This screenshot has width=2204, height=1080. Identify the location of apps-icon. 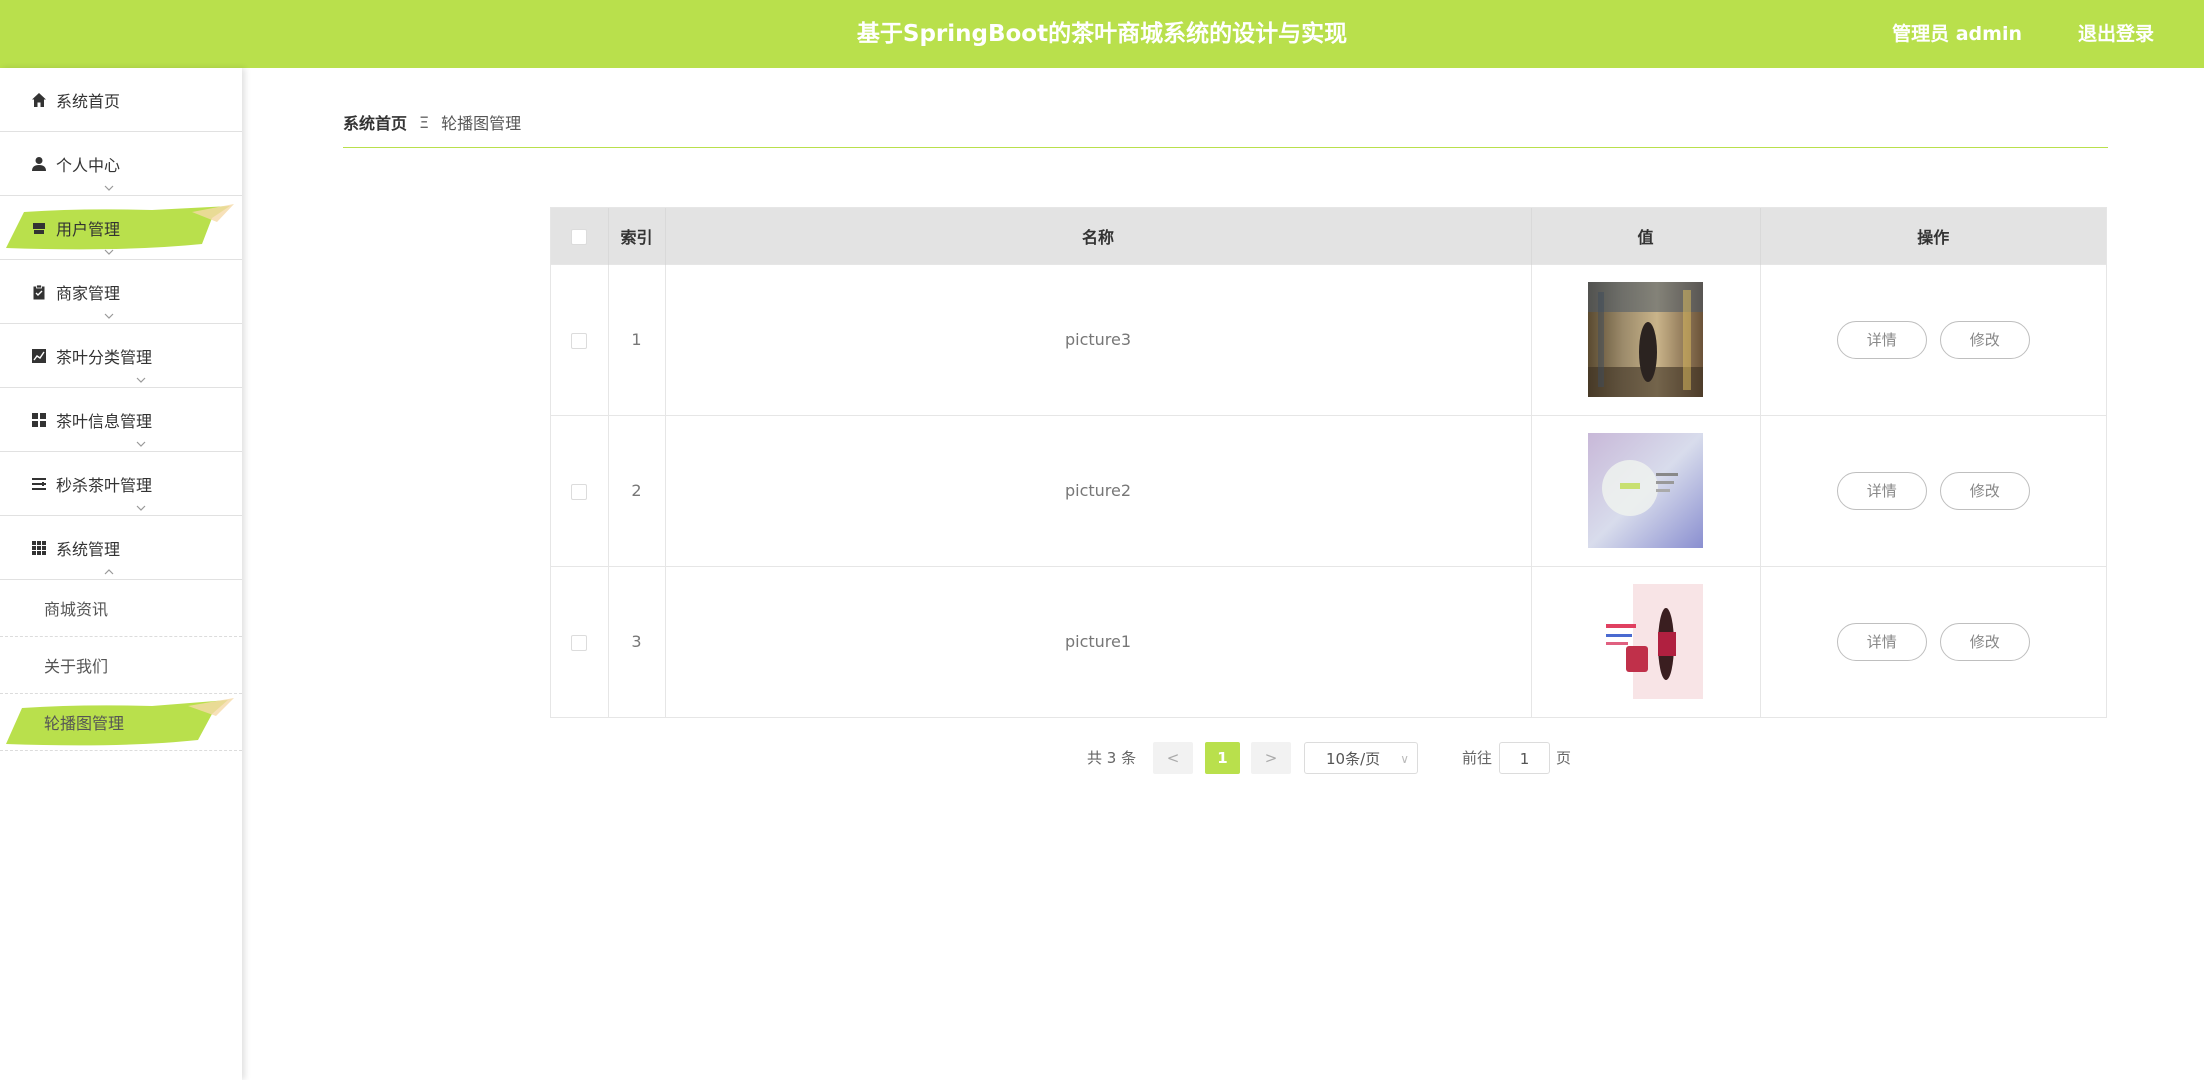
(39, 548).